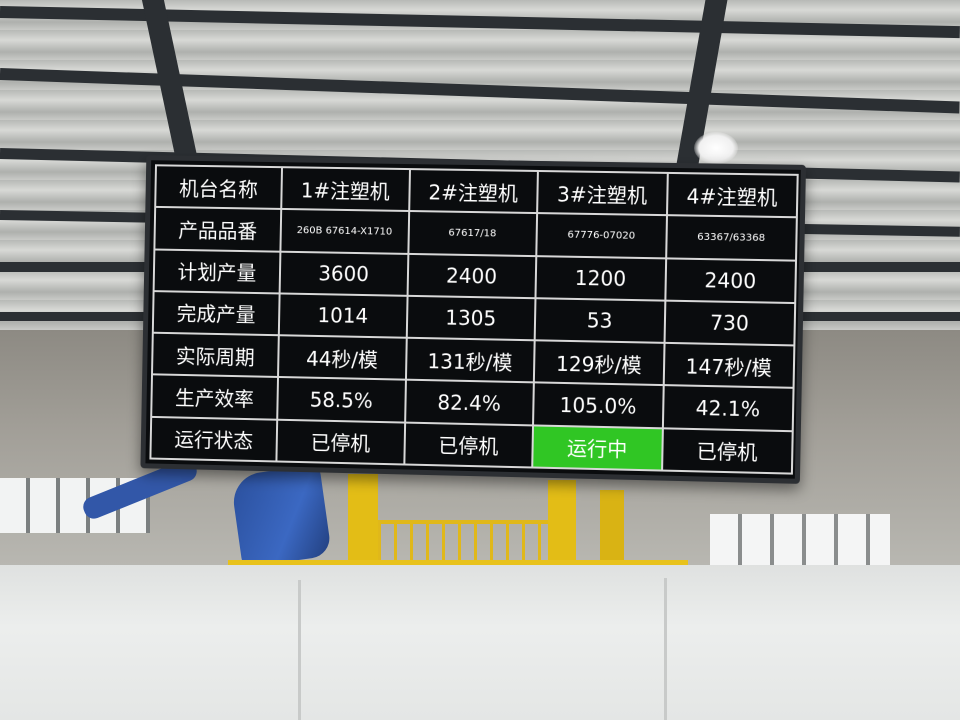 The height and width of the screenshot is (720, 960). I want to click on table-cell: 1200, so click(600, 278).